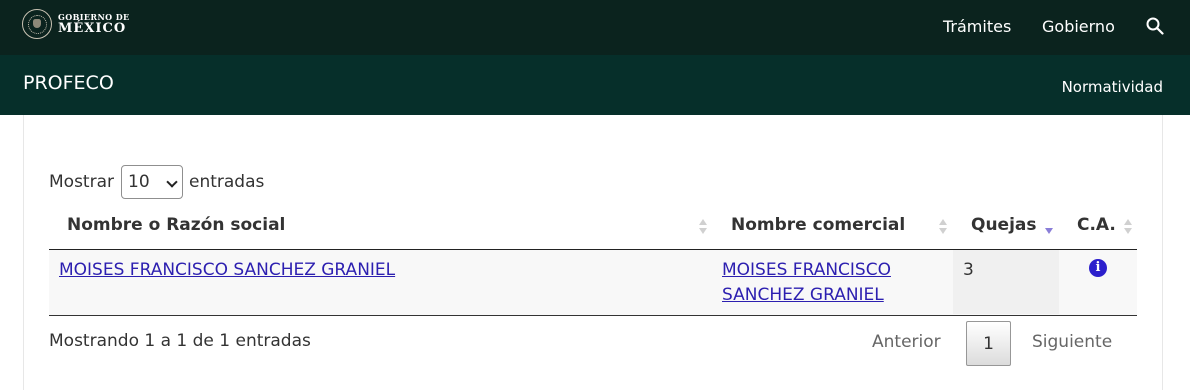 This screenshot has width=1190, height=390. I want to click on column-header-quejas: Quejas, so click(1004, 225).